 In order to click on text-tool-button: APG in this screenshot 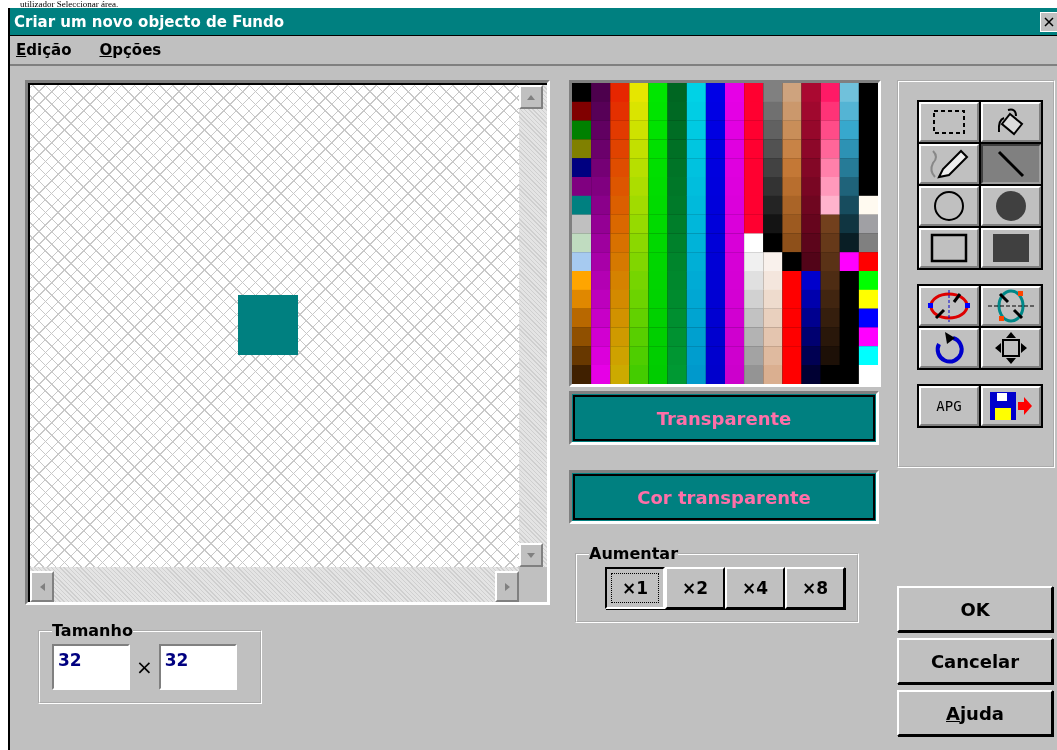, I will do `click(949, 406)`.